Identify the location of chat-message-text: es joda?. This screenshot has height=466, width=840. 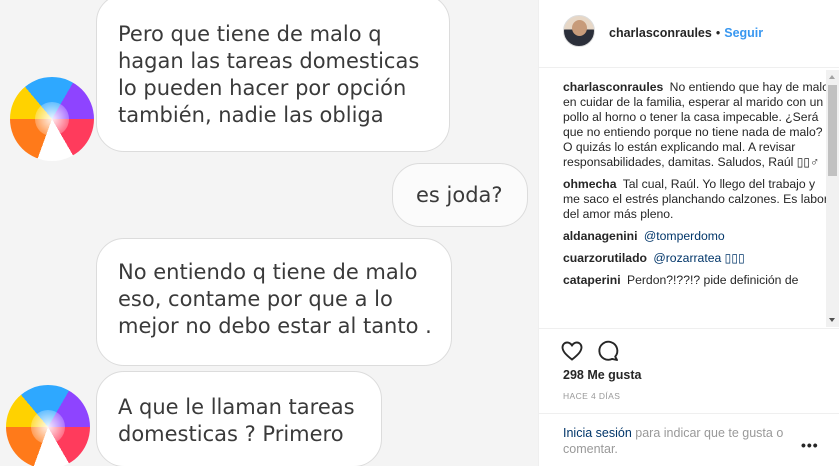
(459, 195).